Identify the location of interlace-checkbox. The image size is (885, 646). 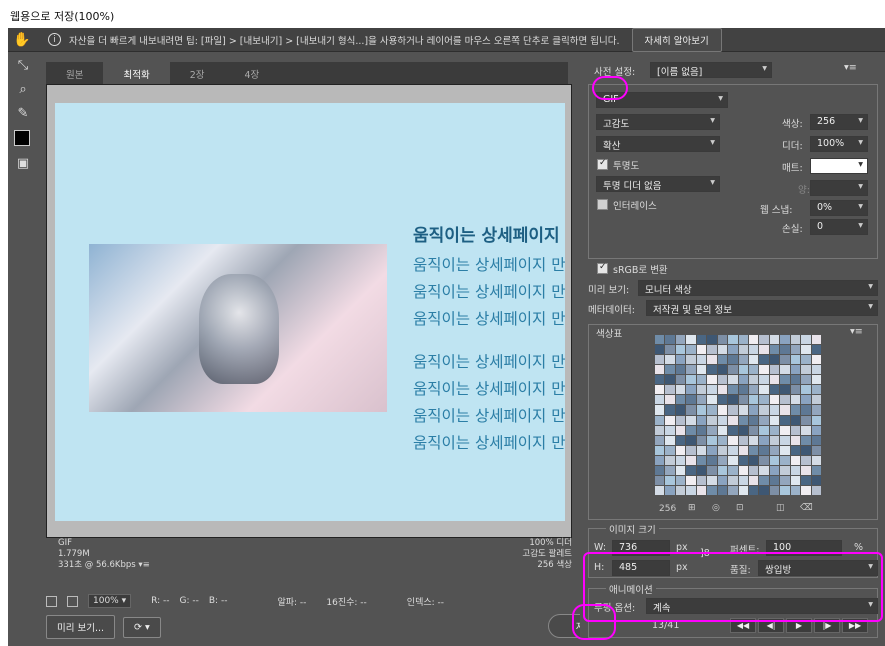
(602, 204).